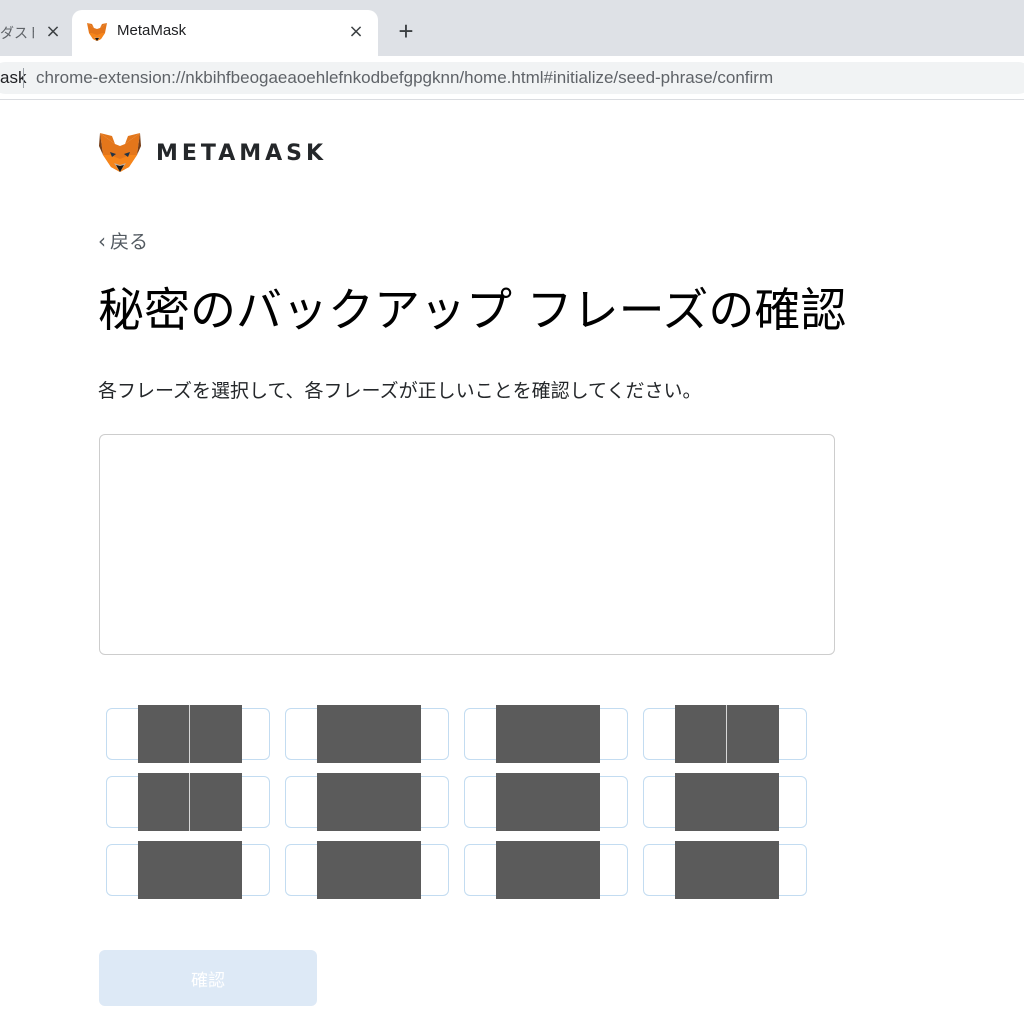 The image size is (1024, 1024). I want to click on back-link: ‹ 戻る, so click(123, 240).